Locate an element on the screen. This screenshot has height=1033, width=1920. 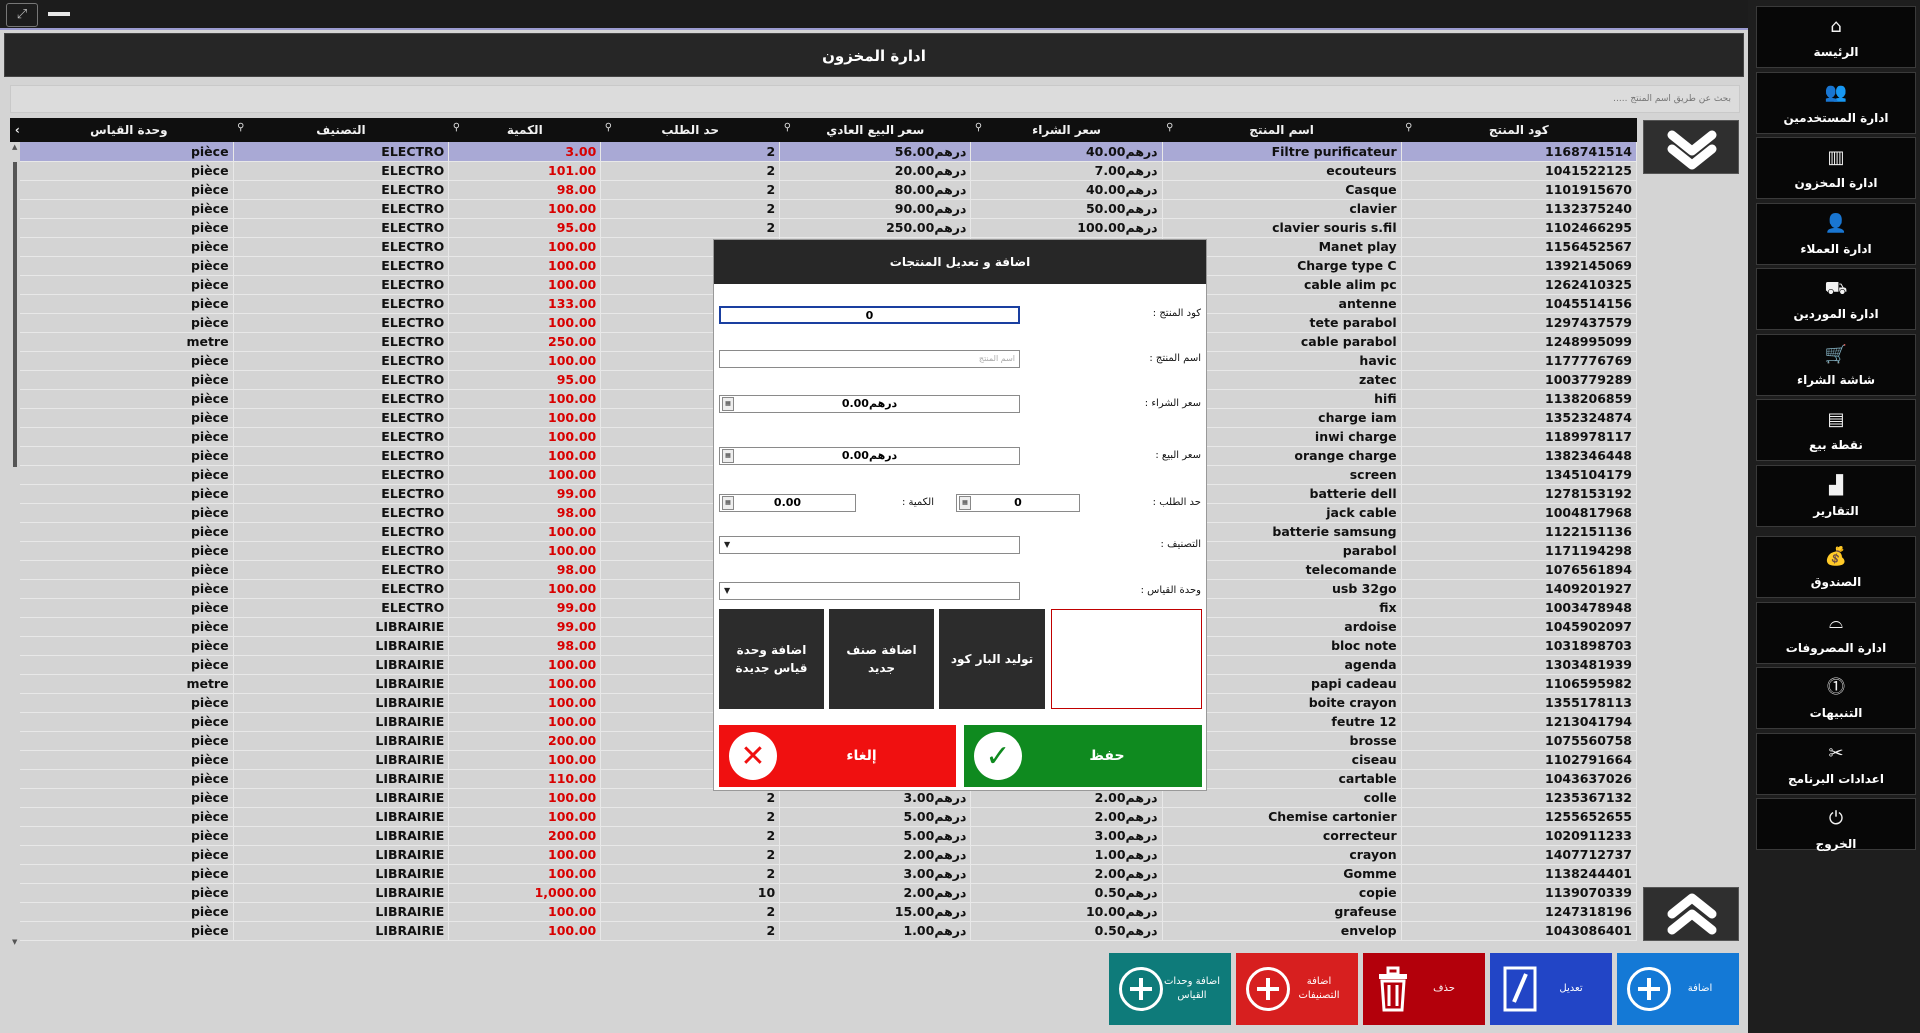
header-name: ⚲ اسم المنتج is located at coordinates (1282, 130).